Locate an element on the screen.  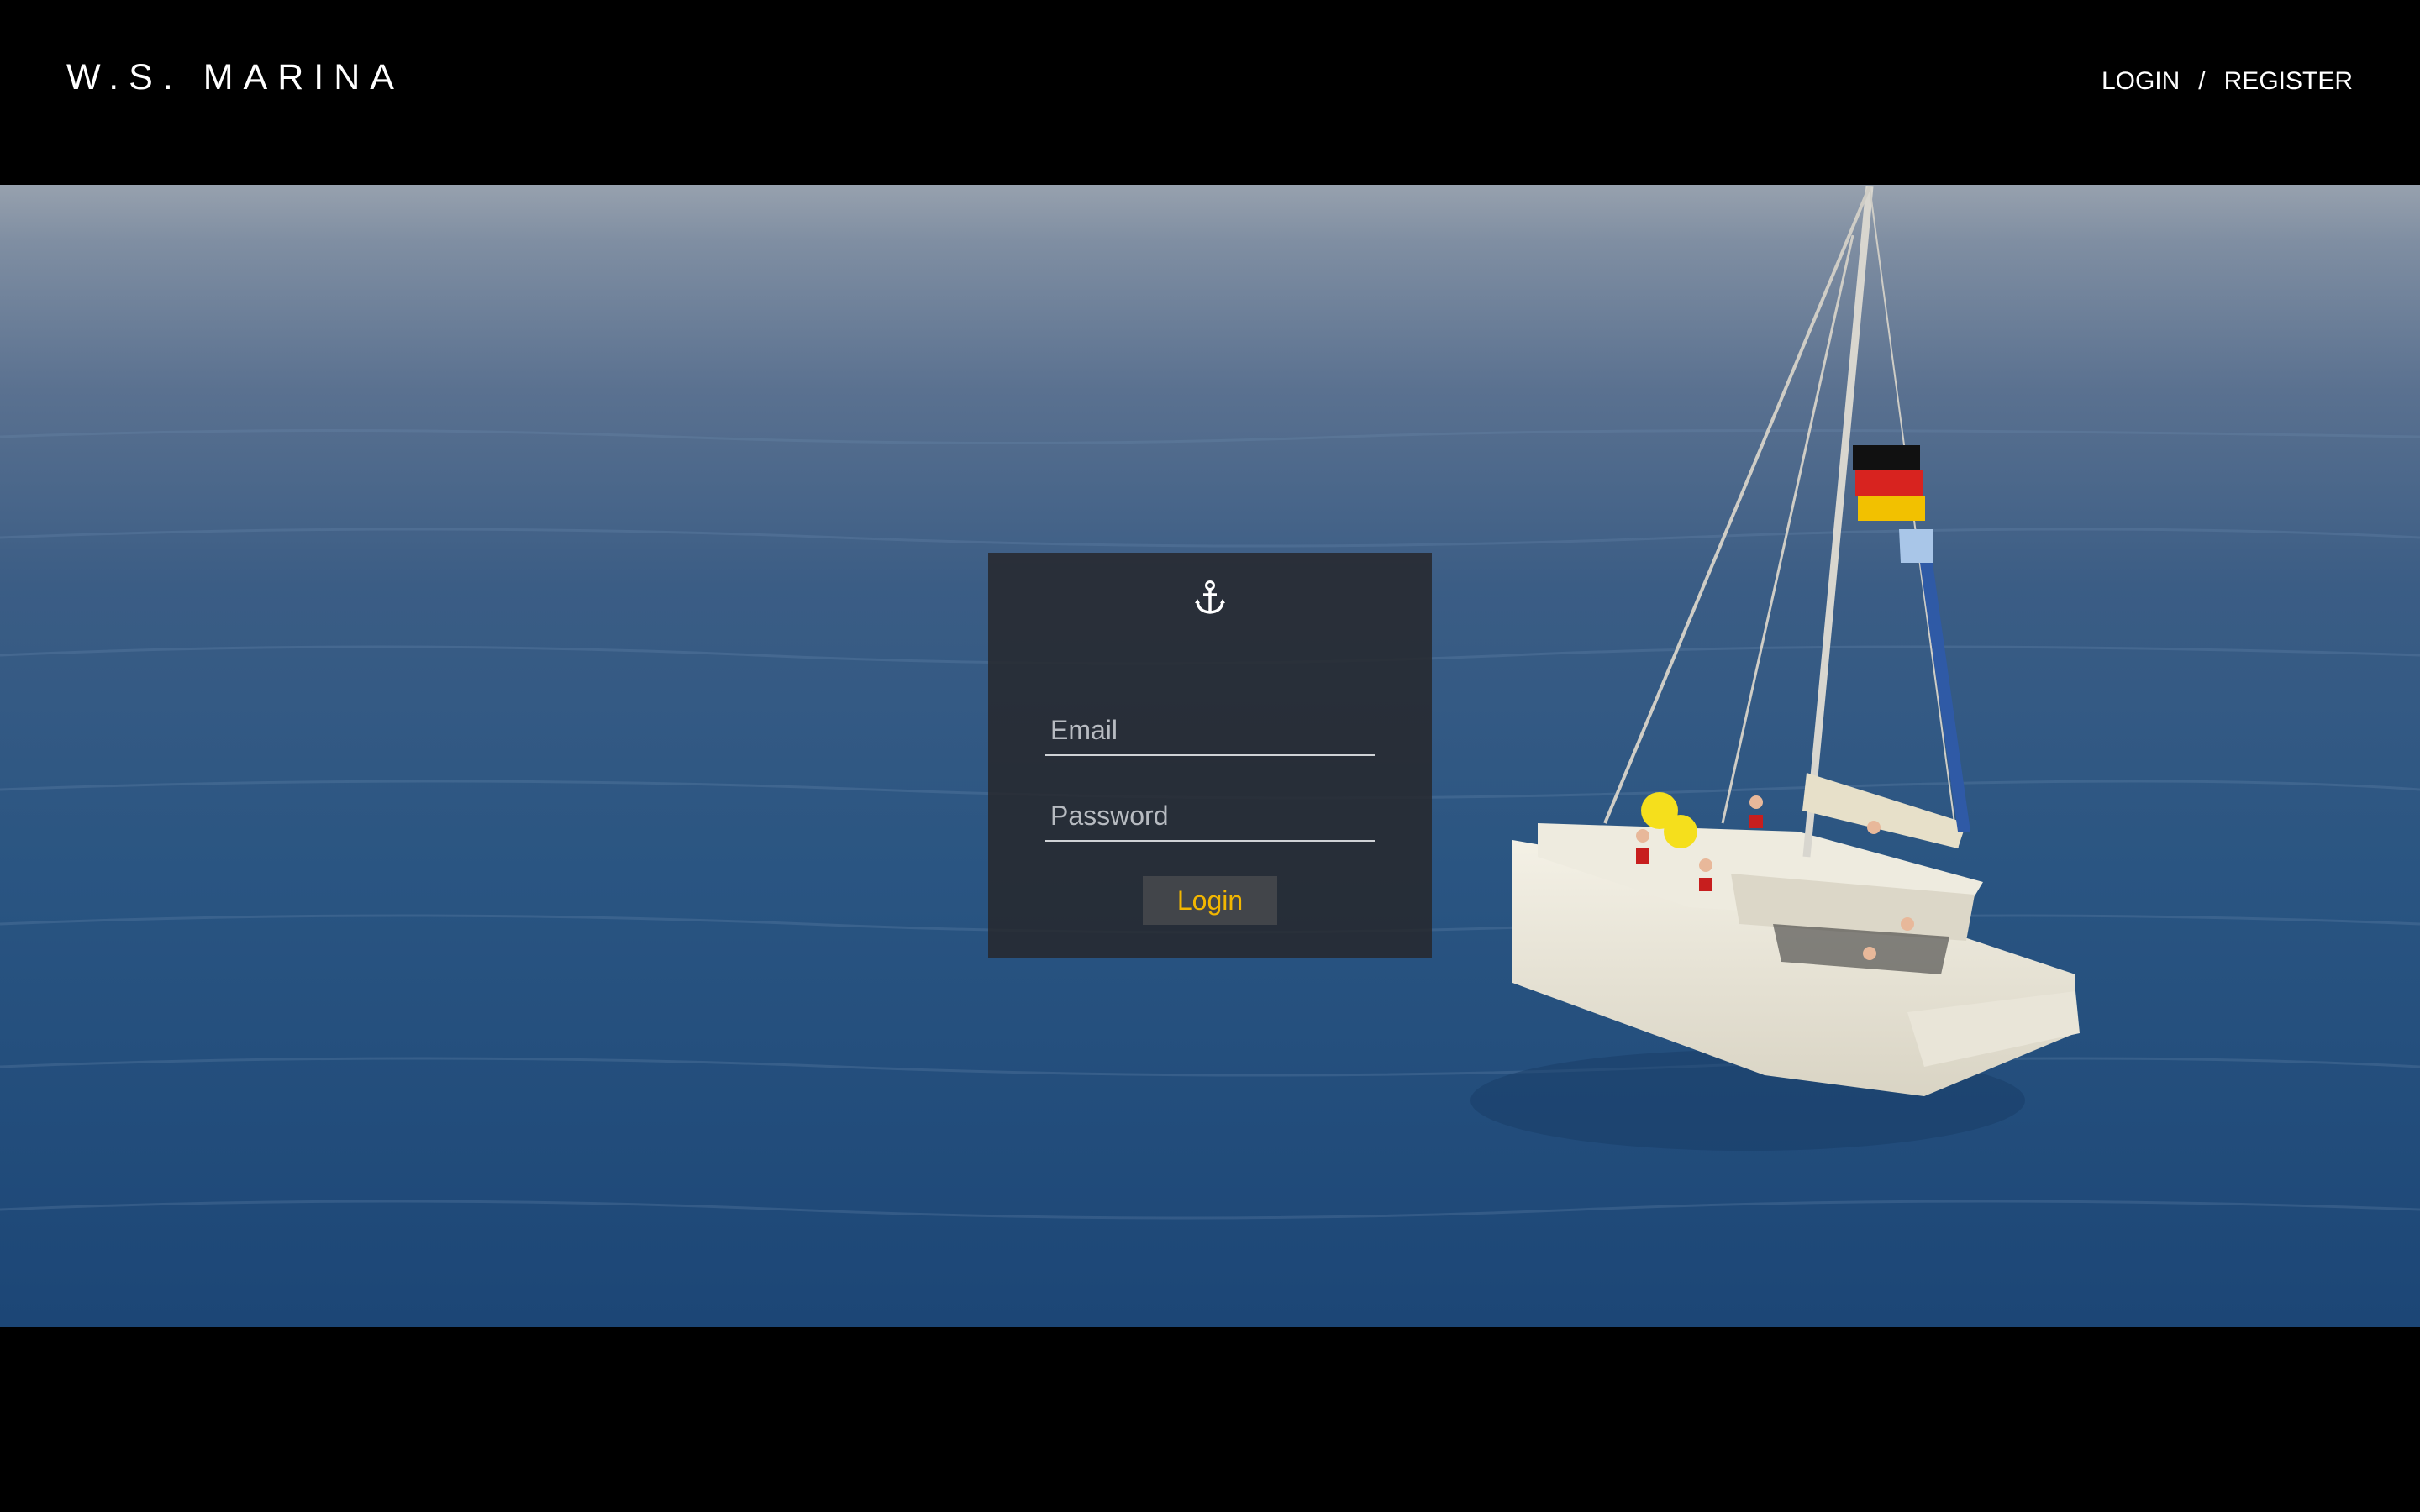
email-field is located at coordinates (1210, 731).